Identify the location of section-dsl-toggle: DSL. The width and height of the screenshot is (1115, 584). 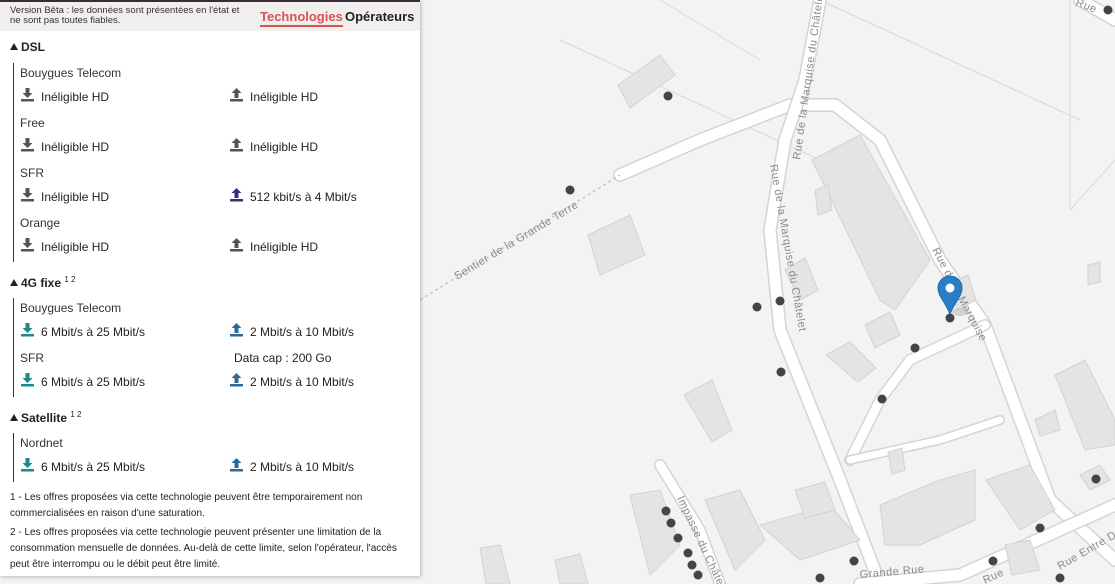
(27, 47).